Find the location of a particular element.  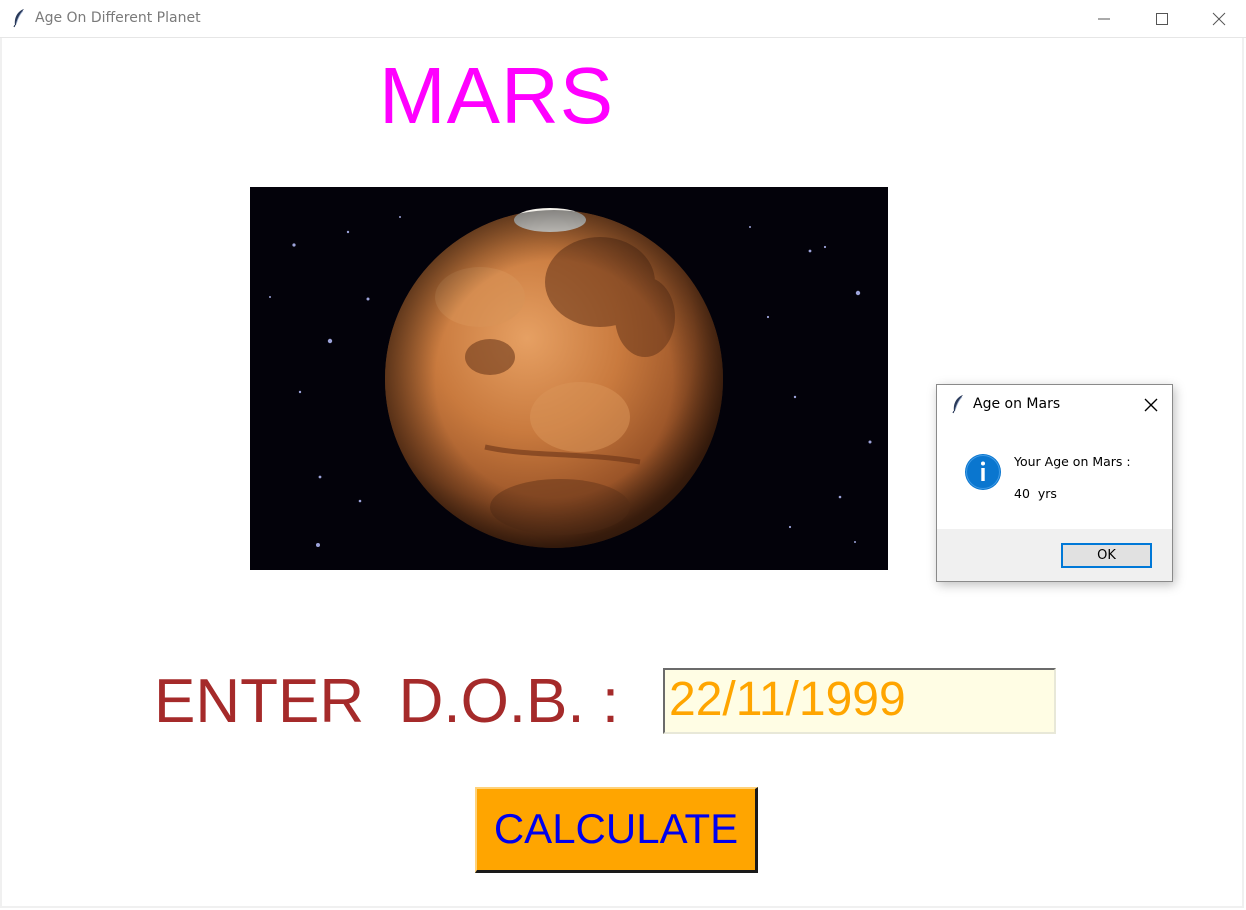

dialog-close-button is located at coordinates (1151, 405).